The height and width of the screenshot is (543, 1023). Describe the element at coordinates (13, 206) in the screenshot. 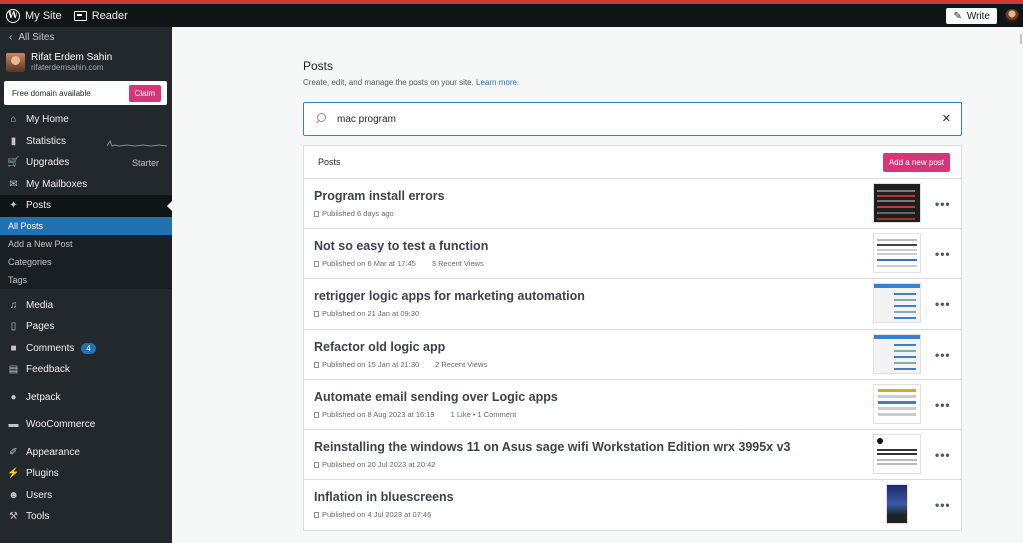

I see `pin-icon: ✦` at that location.